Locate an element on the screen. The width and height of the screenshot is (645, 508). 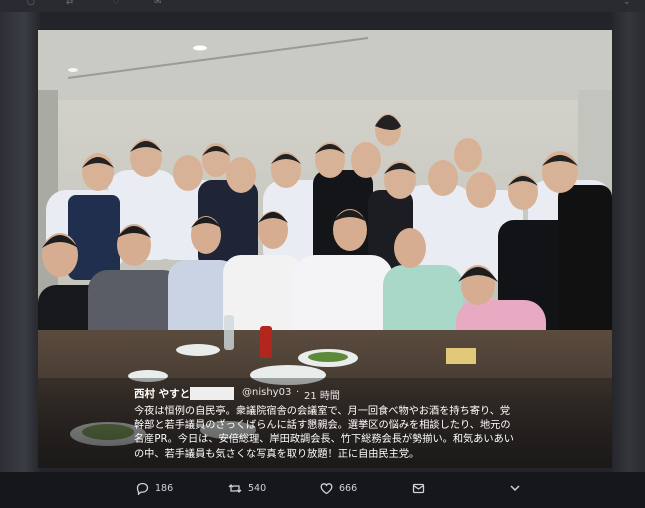
like-icon: ♡ is located at coordinates (116, 3).